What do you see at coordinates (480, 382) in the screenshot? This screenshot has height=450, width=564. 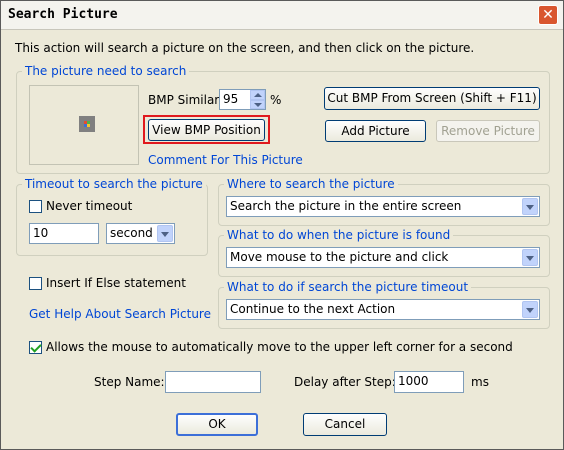 I see `delay-unit-label: ms` at bounding box center [480, 382].